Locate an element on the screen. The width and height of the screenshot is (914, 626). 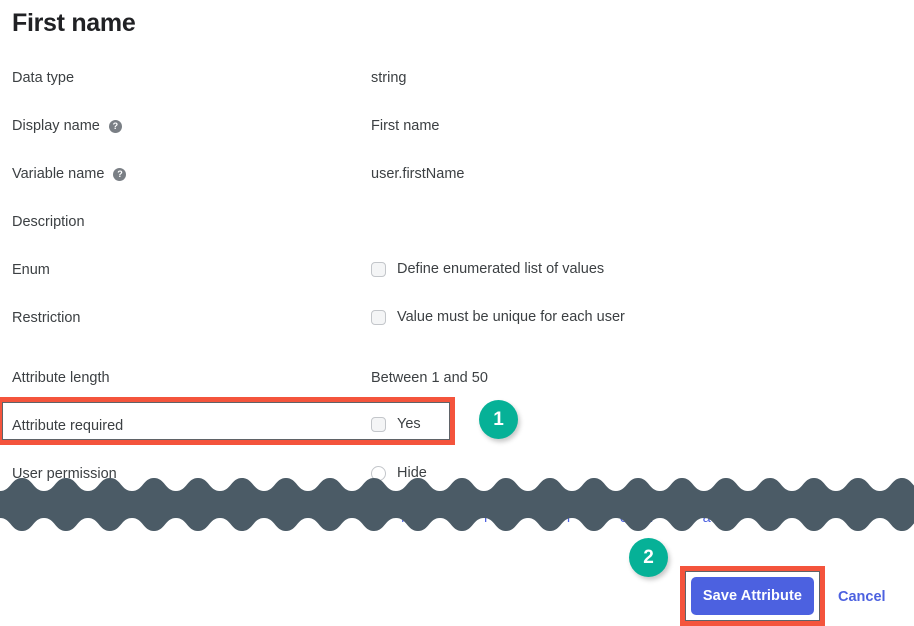
field-label-restriction: Restriction is located at coordinates (46, 318).